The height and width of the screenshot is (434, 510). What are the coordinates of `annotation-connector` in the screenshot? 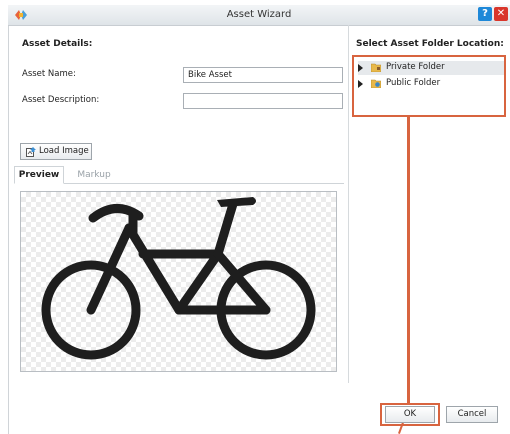 It's located at (408, 260).